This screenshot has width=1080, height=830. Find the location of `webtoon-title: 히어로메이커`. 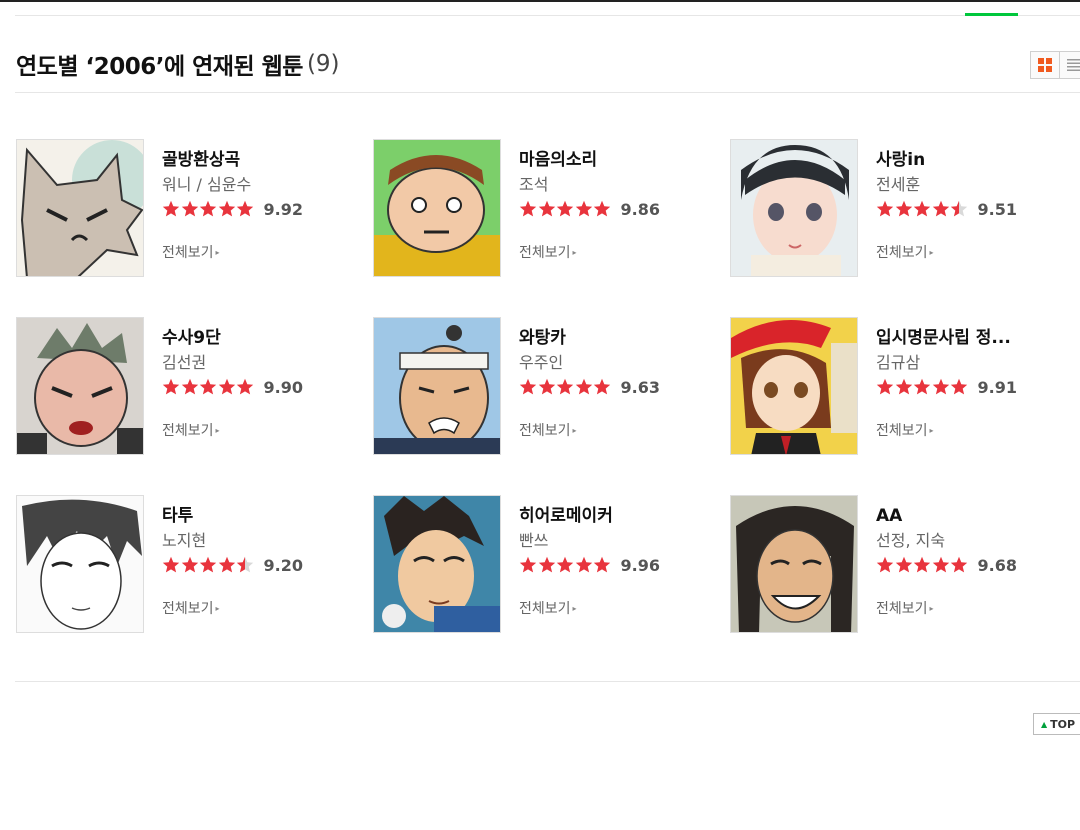

webtoon-title: 히어로메이커 is located at coordinates (619, 516).